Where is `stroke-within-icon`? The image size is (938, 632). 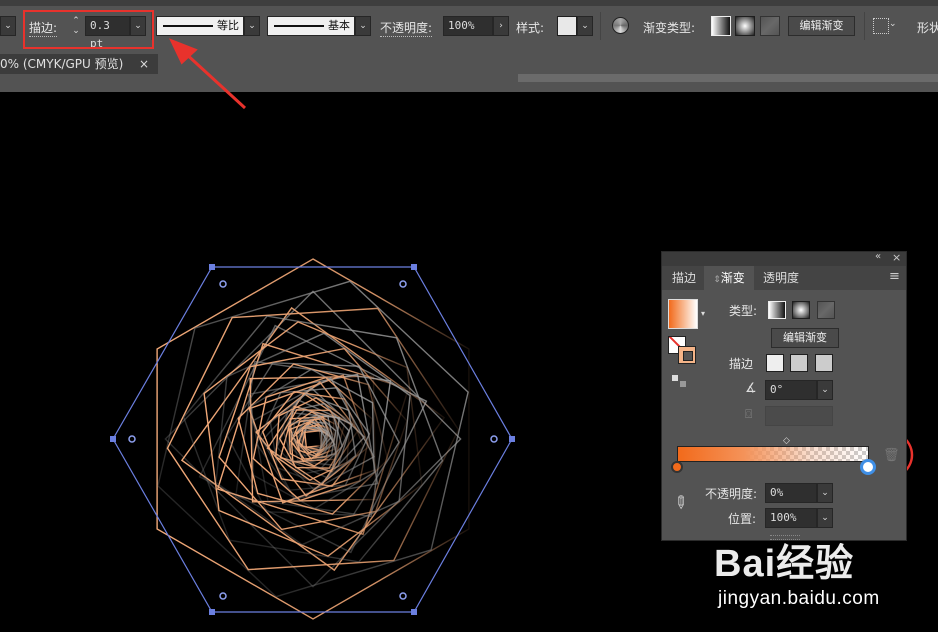 stroke-within-icon is located at coordinates (775, 363).